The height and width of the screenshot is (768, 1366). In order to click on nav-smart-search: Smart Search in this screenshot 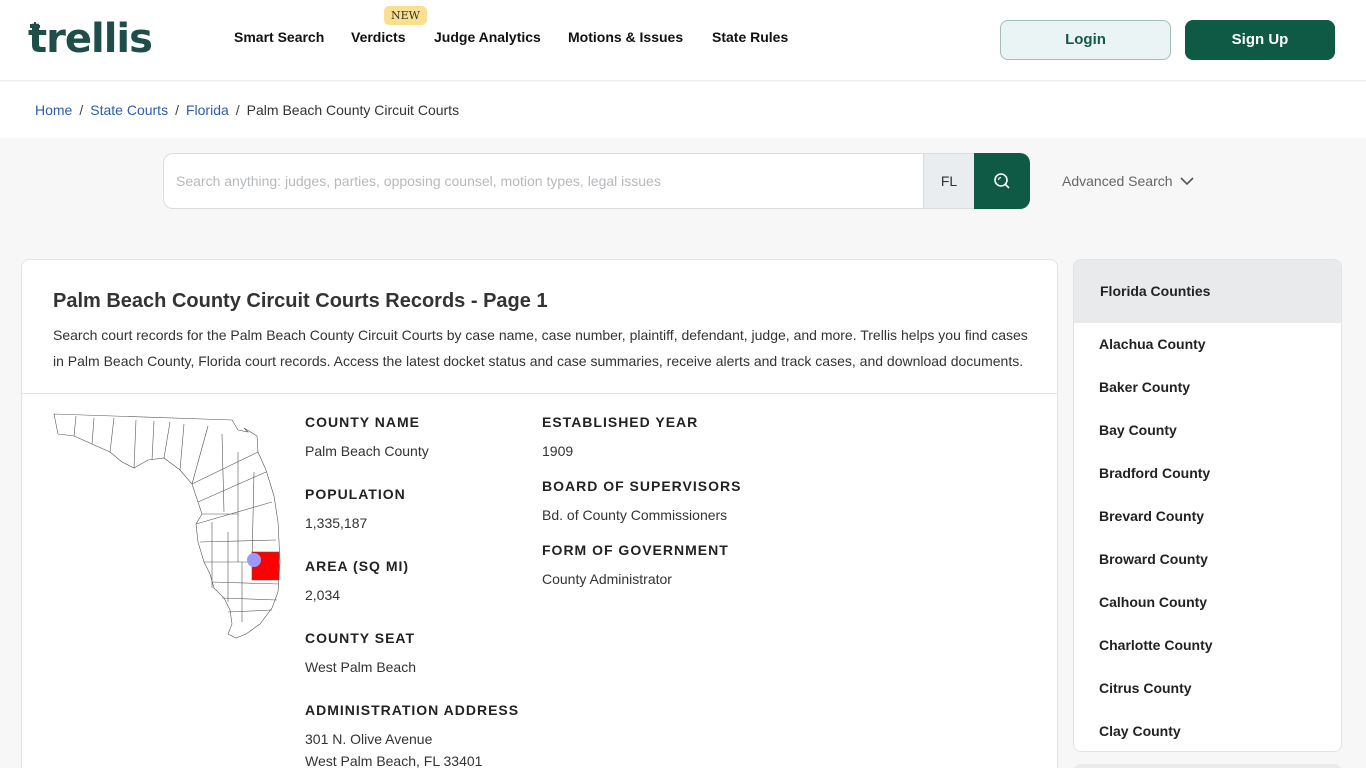, I will do `click(279, 37)`.